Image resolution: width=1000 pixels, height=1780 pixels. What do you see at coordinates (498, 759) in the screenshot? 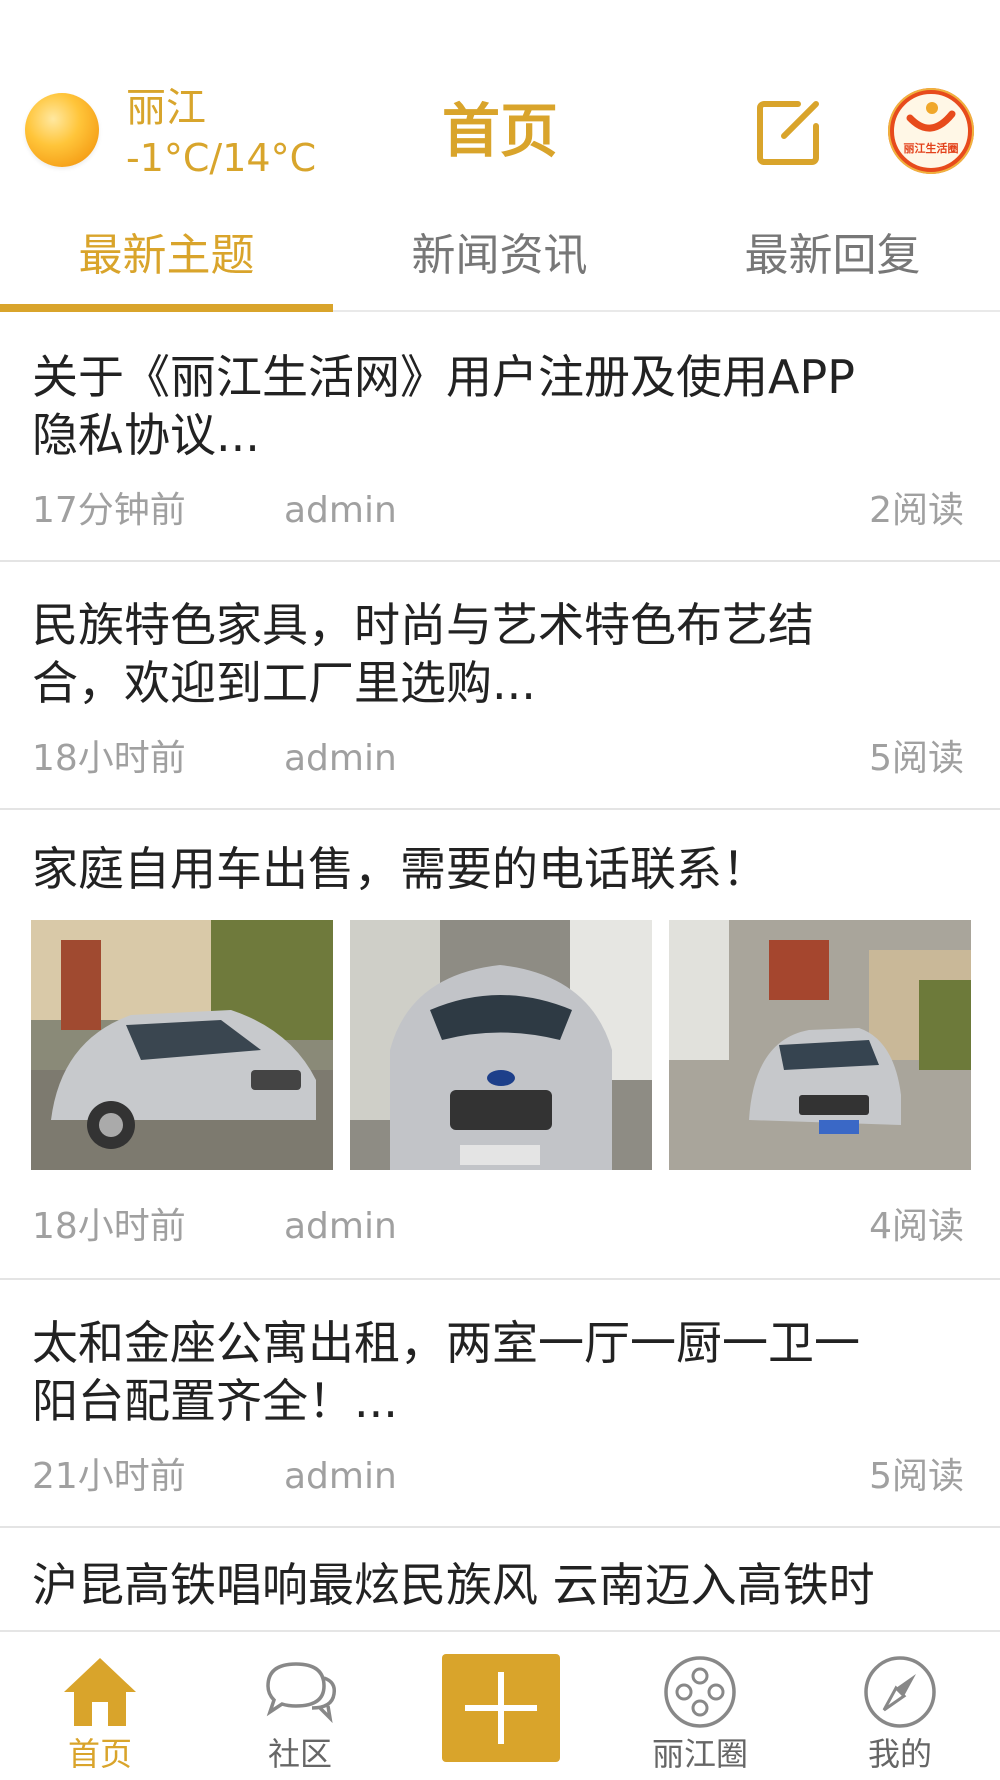
I see `post-meta: 18小时前 admin 5阅读` at bounding box center [498, 759].